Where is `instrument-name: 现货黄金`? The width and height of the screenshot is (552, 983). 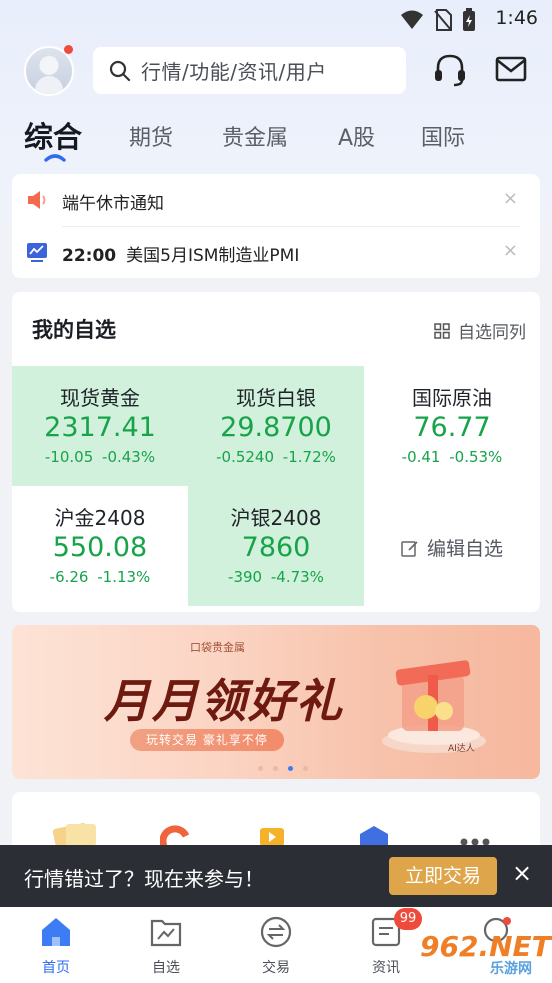
instrument-name: 现货黄金 is located at coordinates (100, 398).